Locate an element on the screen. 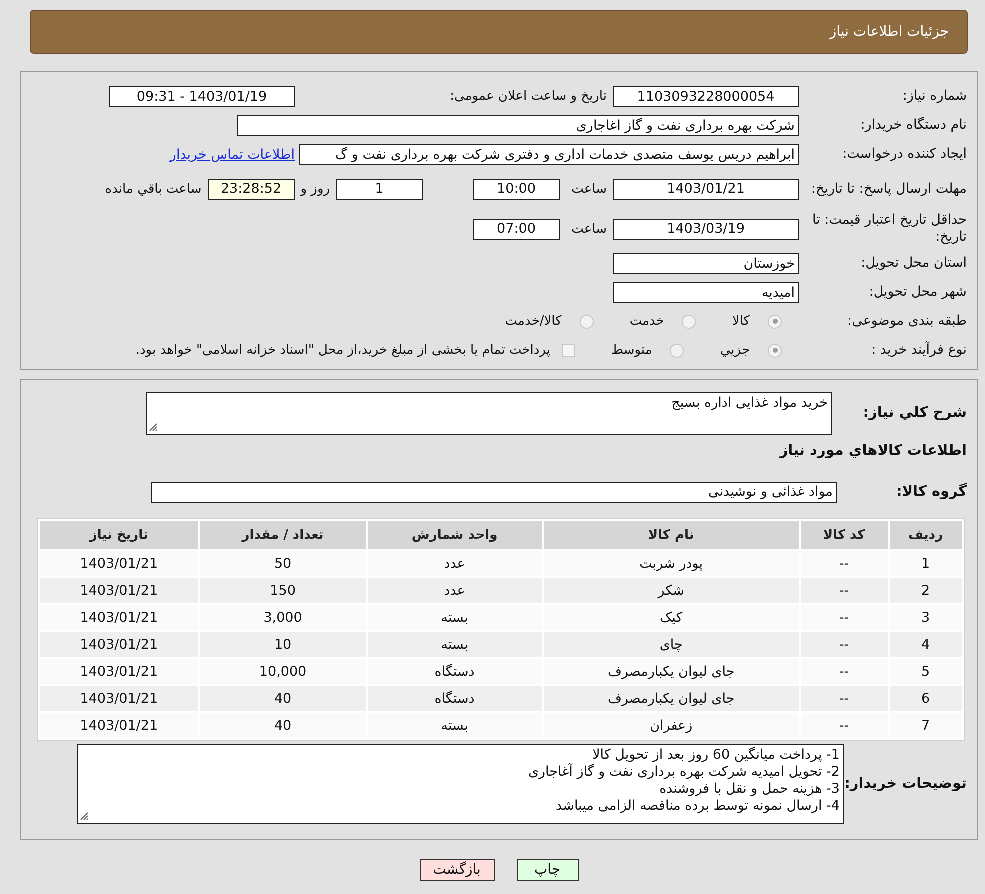  field-label: تاریخ و ساعت اعلان عمومی: is located at coordinates (528, 96).